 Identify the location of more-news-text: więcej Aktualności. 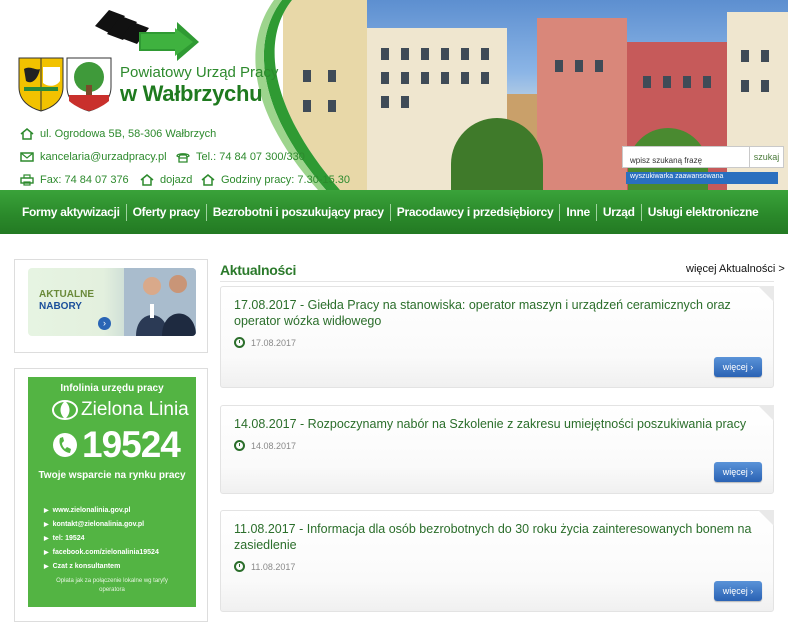
(731, 269).